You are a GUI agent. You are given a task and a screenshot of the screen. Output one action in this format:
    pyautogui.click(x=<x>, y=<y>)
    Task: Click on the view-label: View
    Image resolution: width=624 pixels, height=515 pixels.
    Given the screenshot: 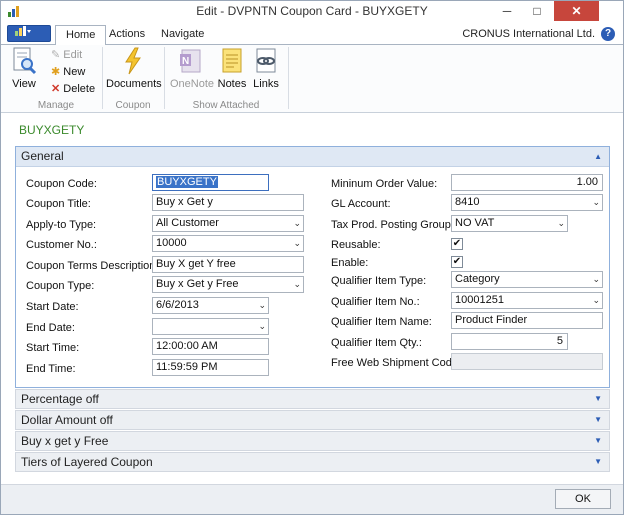 What is the action you would take?
    pyautogui.click(x=24, y=84)
    